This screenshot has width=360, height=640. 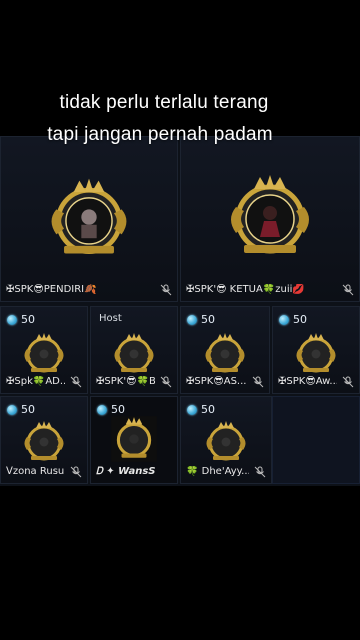 What do you see at coordinates (110, 318) in the screenshot?
I see `host-label: Host` at bounding box center [110, 318].